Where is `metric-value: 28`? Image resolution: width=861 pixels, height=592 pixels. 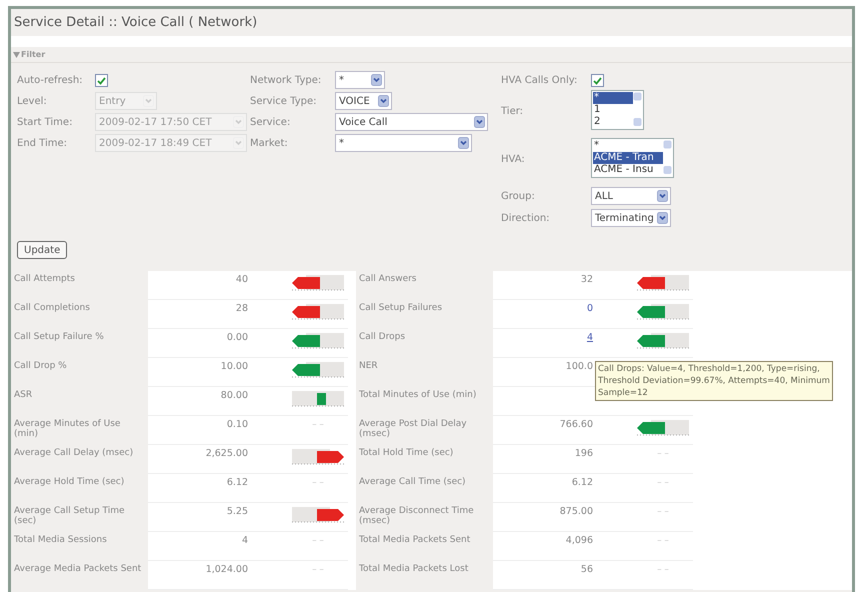
metric-value: 28 is located at coordinates (242, 308).